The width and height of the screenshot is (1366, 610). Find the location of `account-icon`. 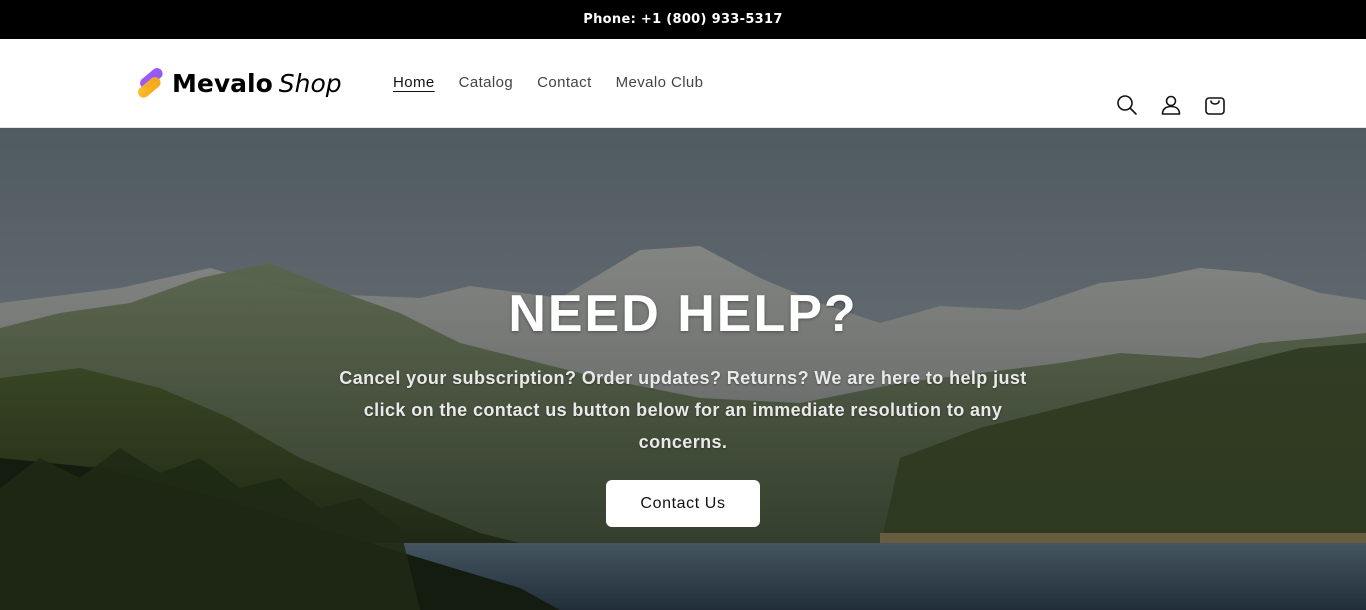

account-icon is located at coordinates (1171, 105).